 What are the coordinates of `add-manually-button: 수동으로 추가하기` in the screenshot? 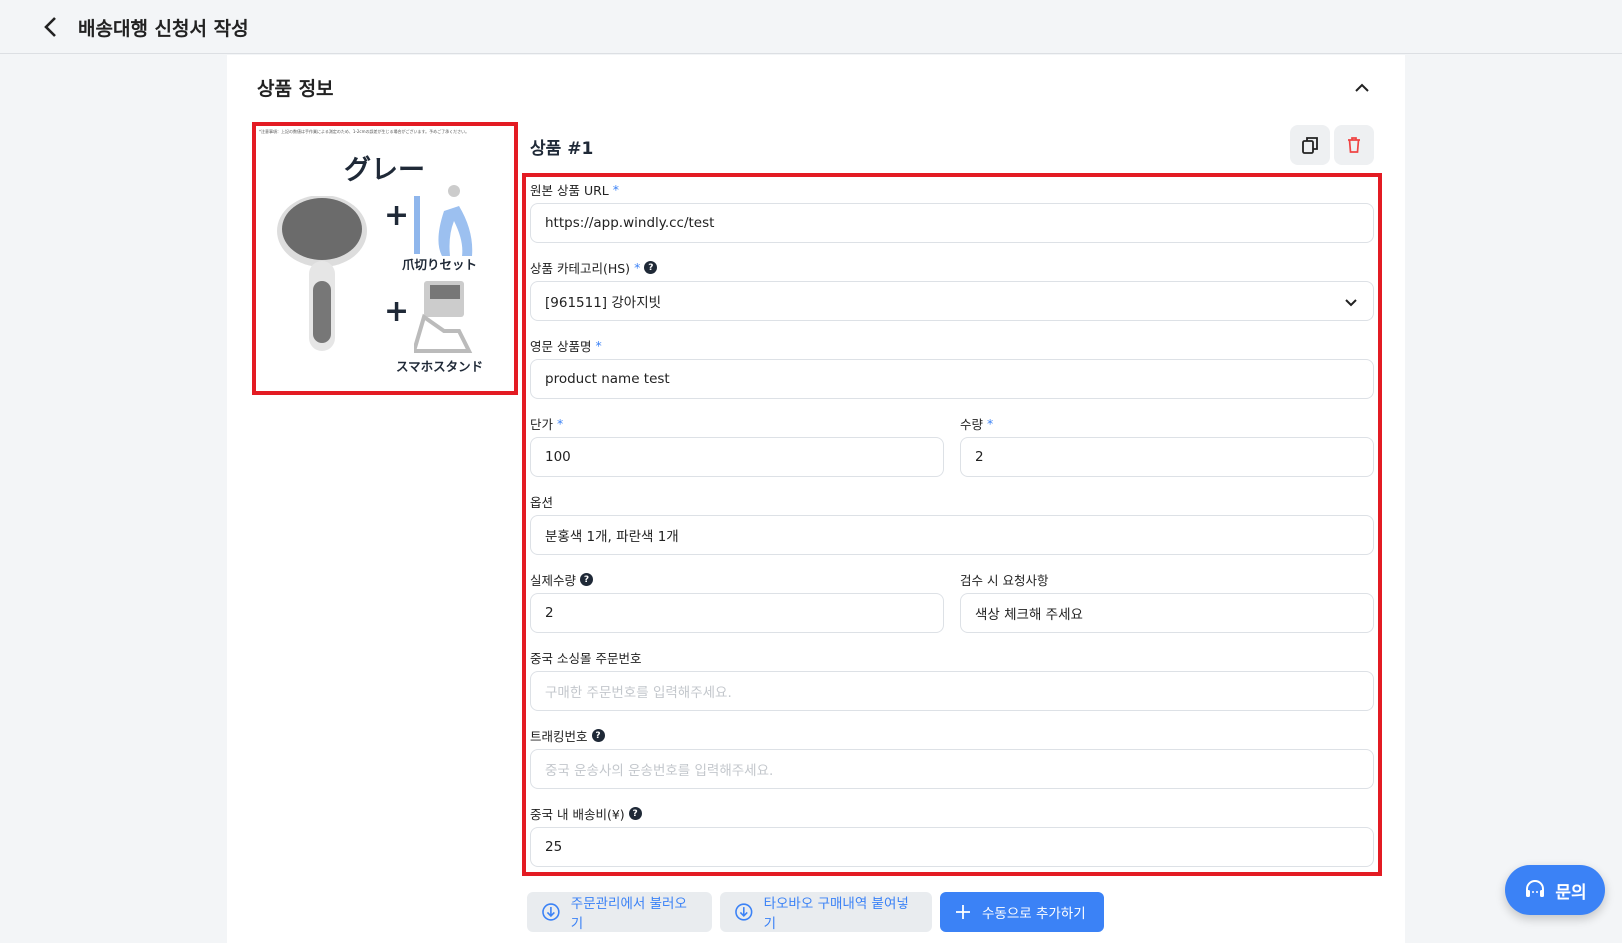 It's located at (1022, 912).